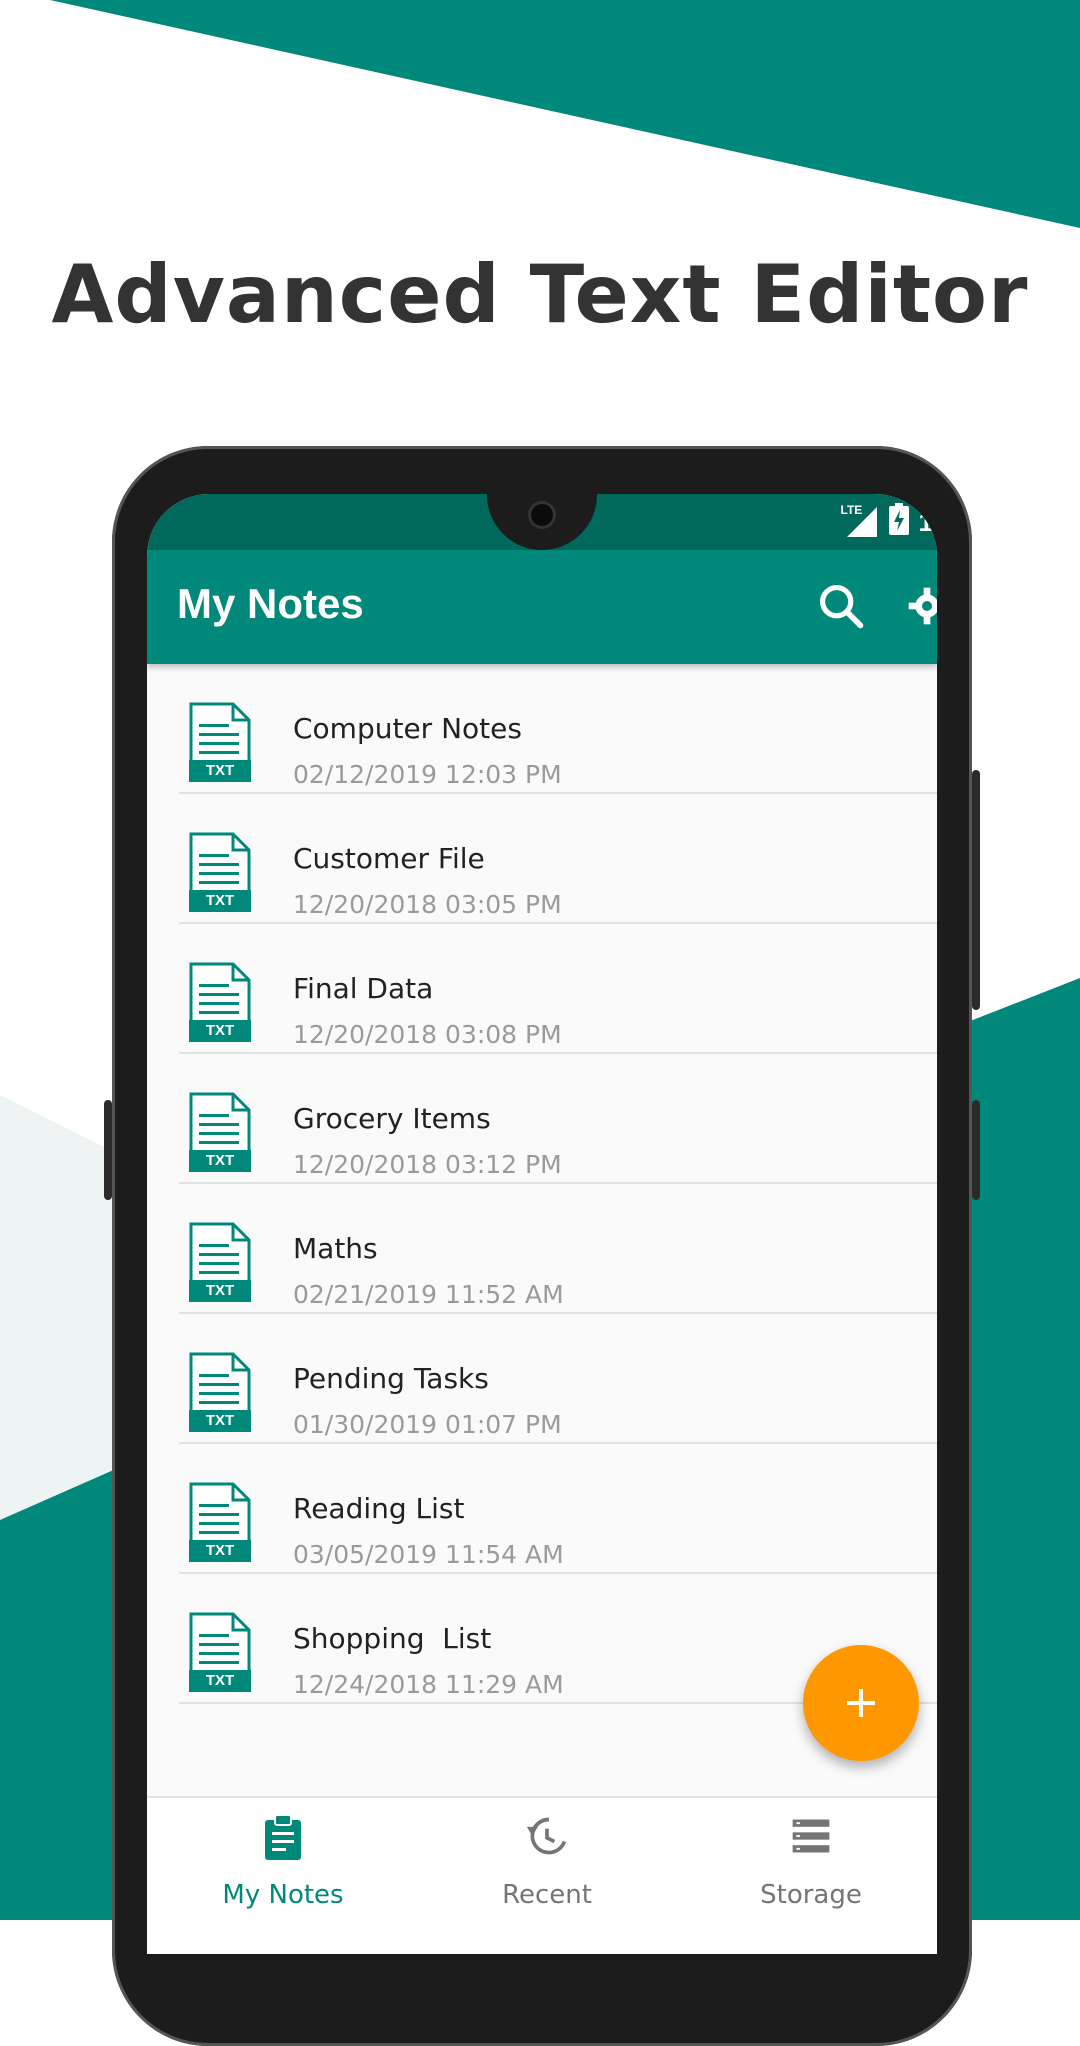 This screenshot has height=2046, width=1080. I want to click on list-item: TXT Grocery Items 12/20/2018 03:12 PM, so click(558, 1119).